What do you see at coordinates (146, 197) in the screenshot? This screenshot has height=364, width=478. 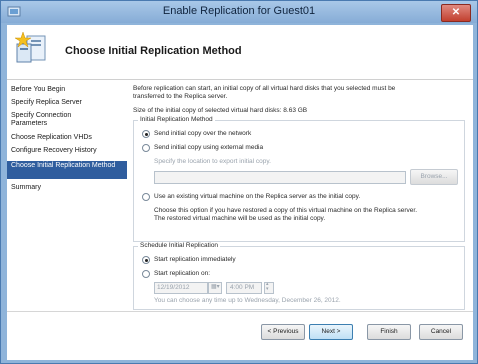 I see `radio-use-existing-vm` at bounding box center [146, 197].